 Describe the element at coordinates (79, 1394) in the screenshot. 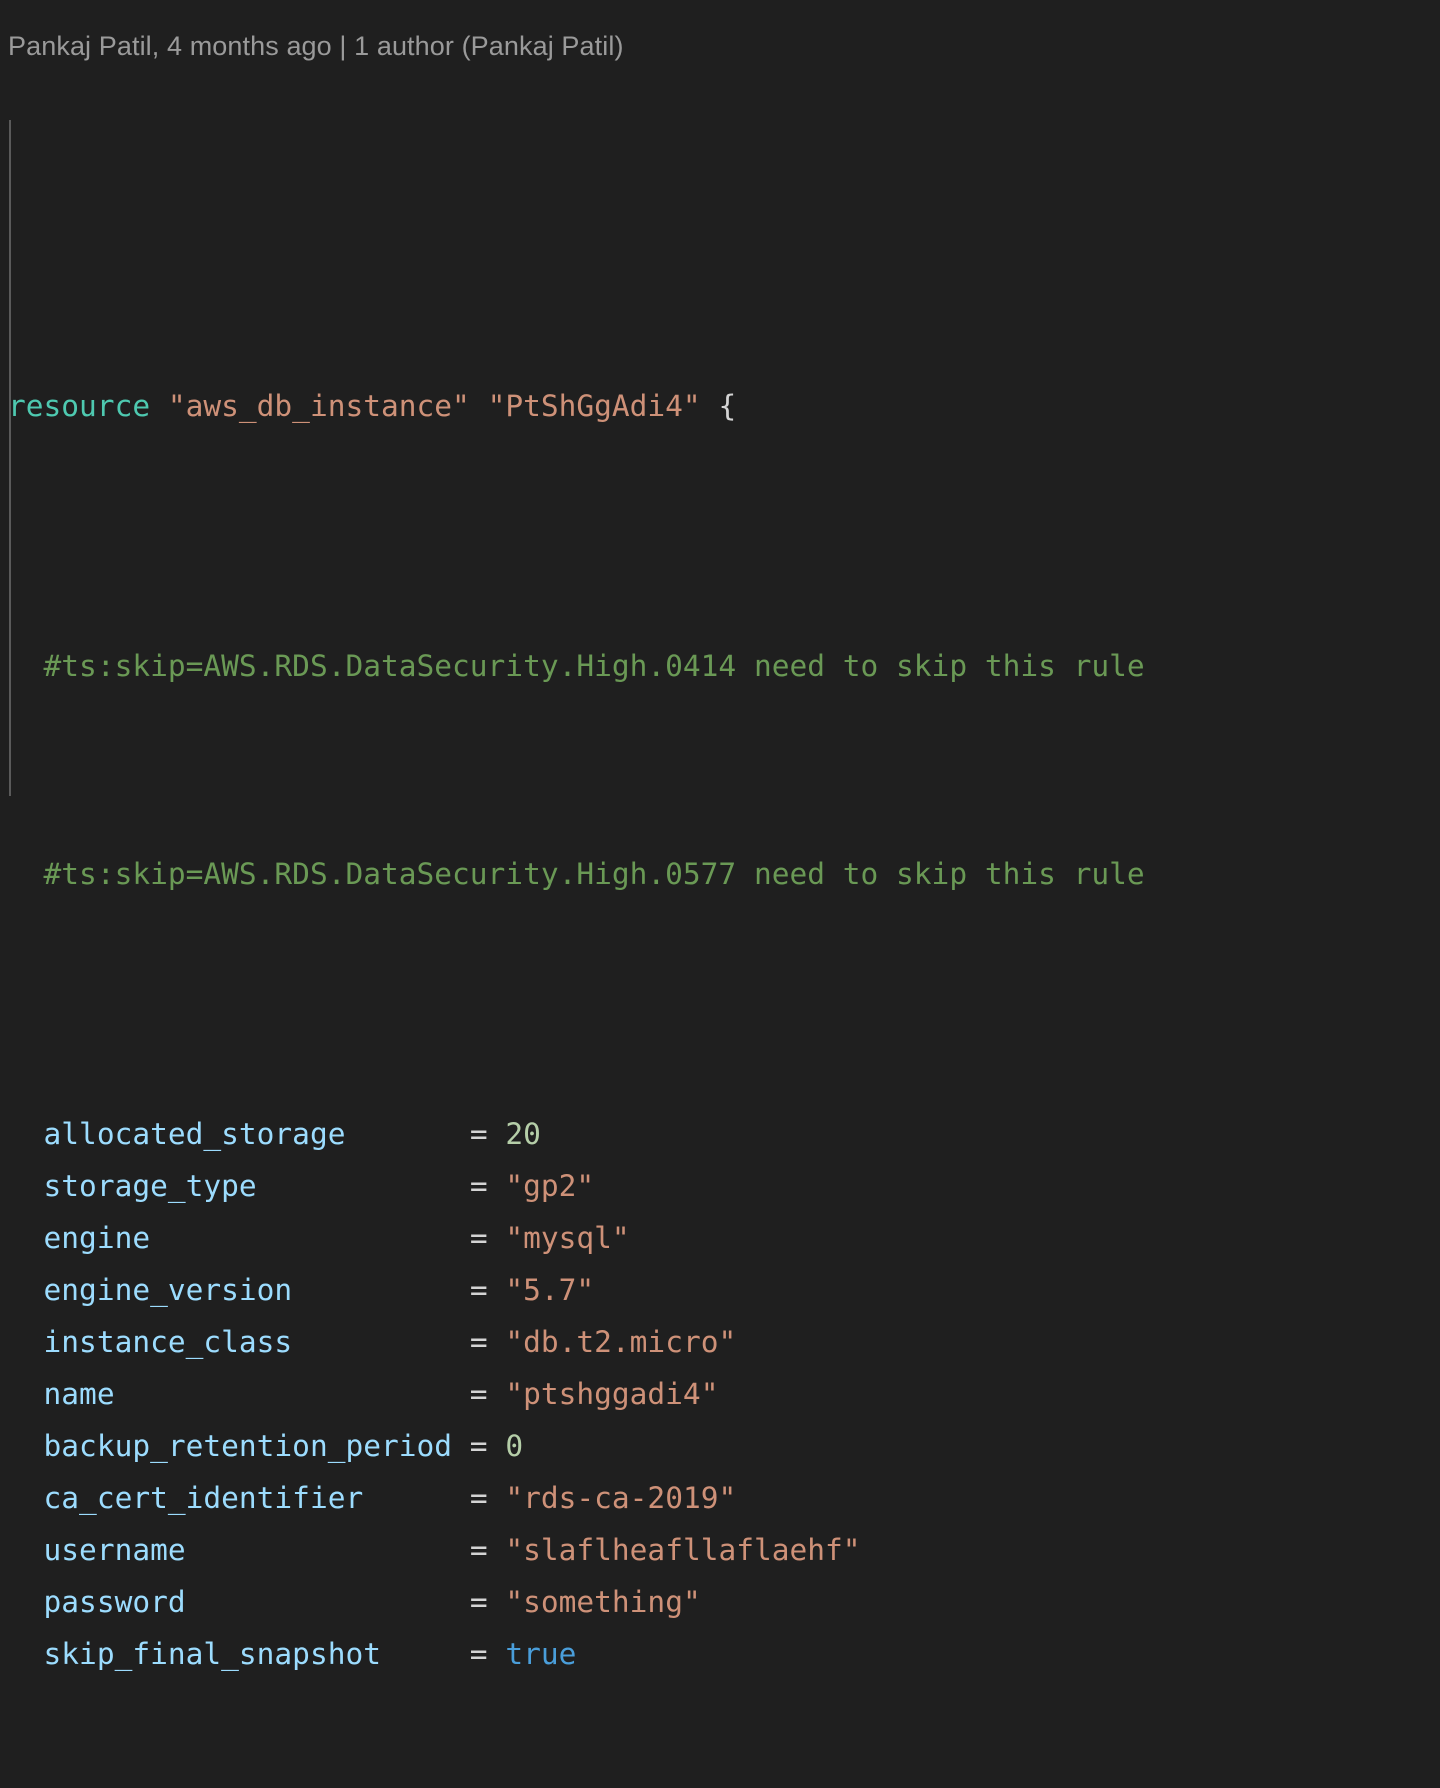

I see `attribute-name: name` at that location.